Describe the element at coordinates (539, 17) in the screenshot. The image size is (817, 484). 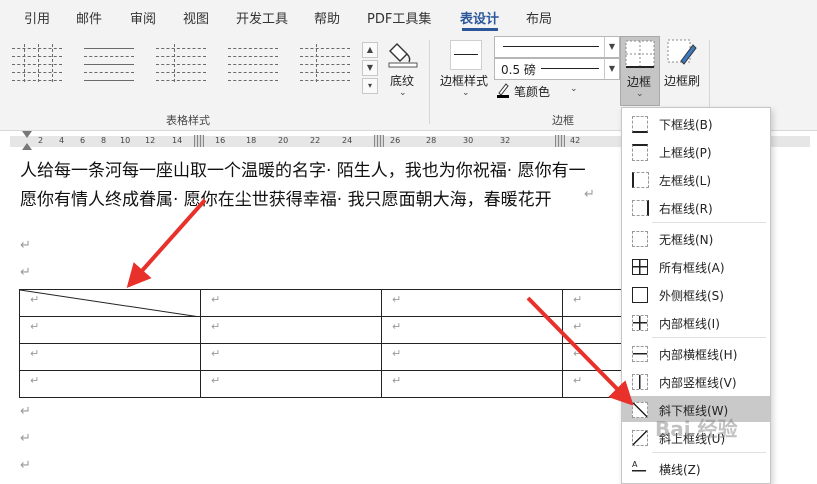
I see `tab-layout: 布局` at that location.